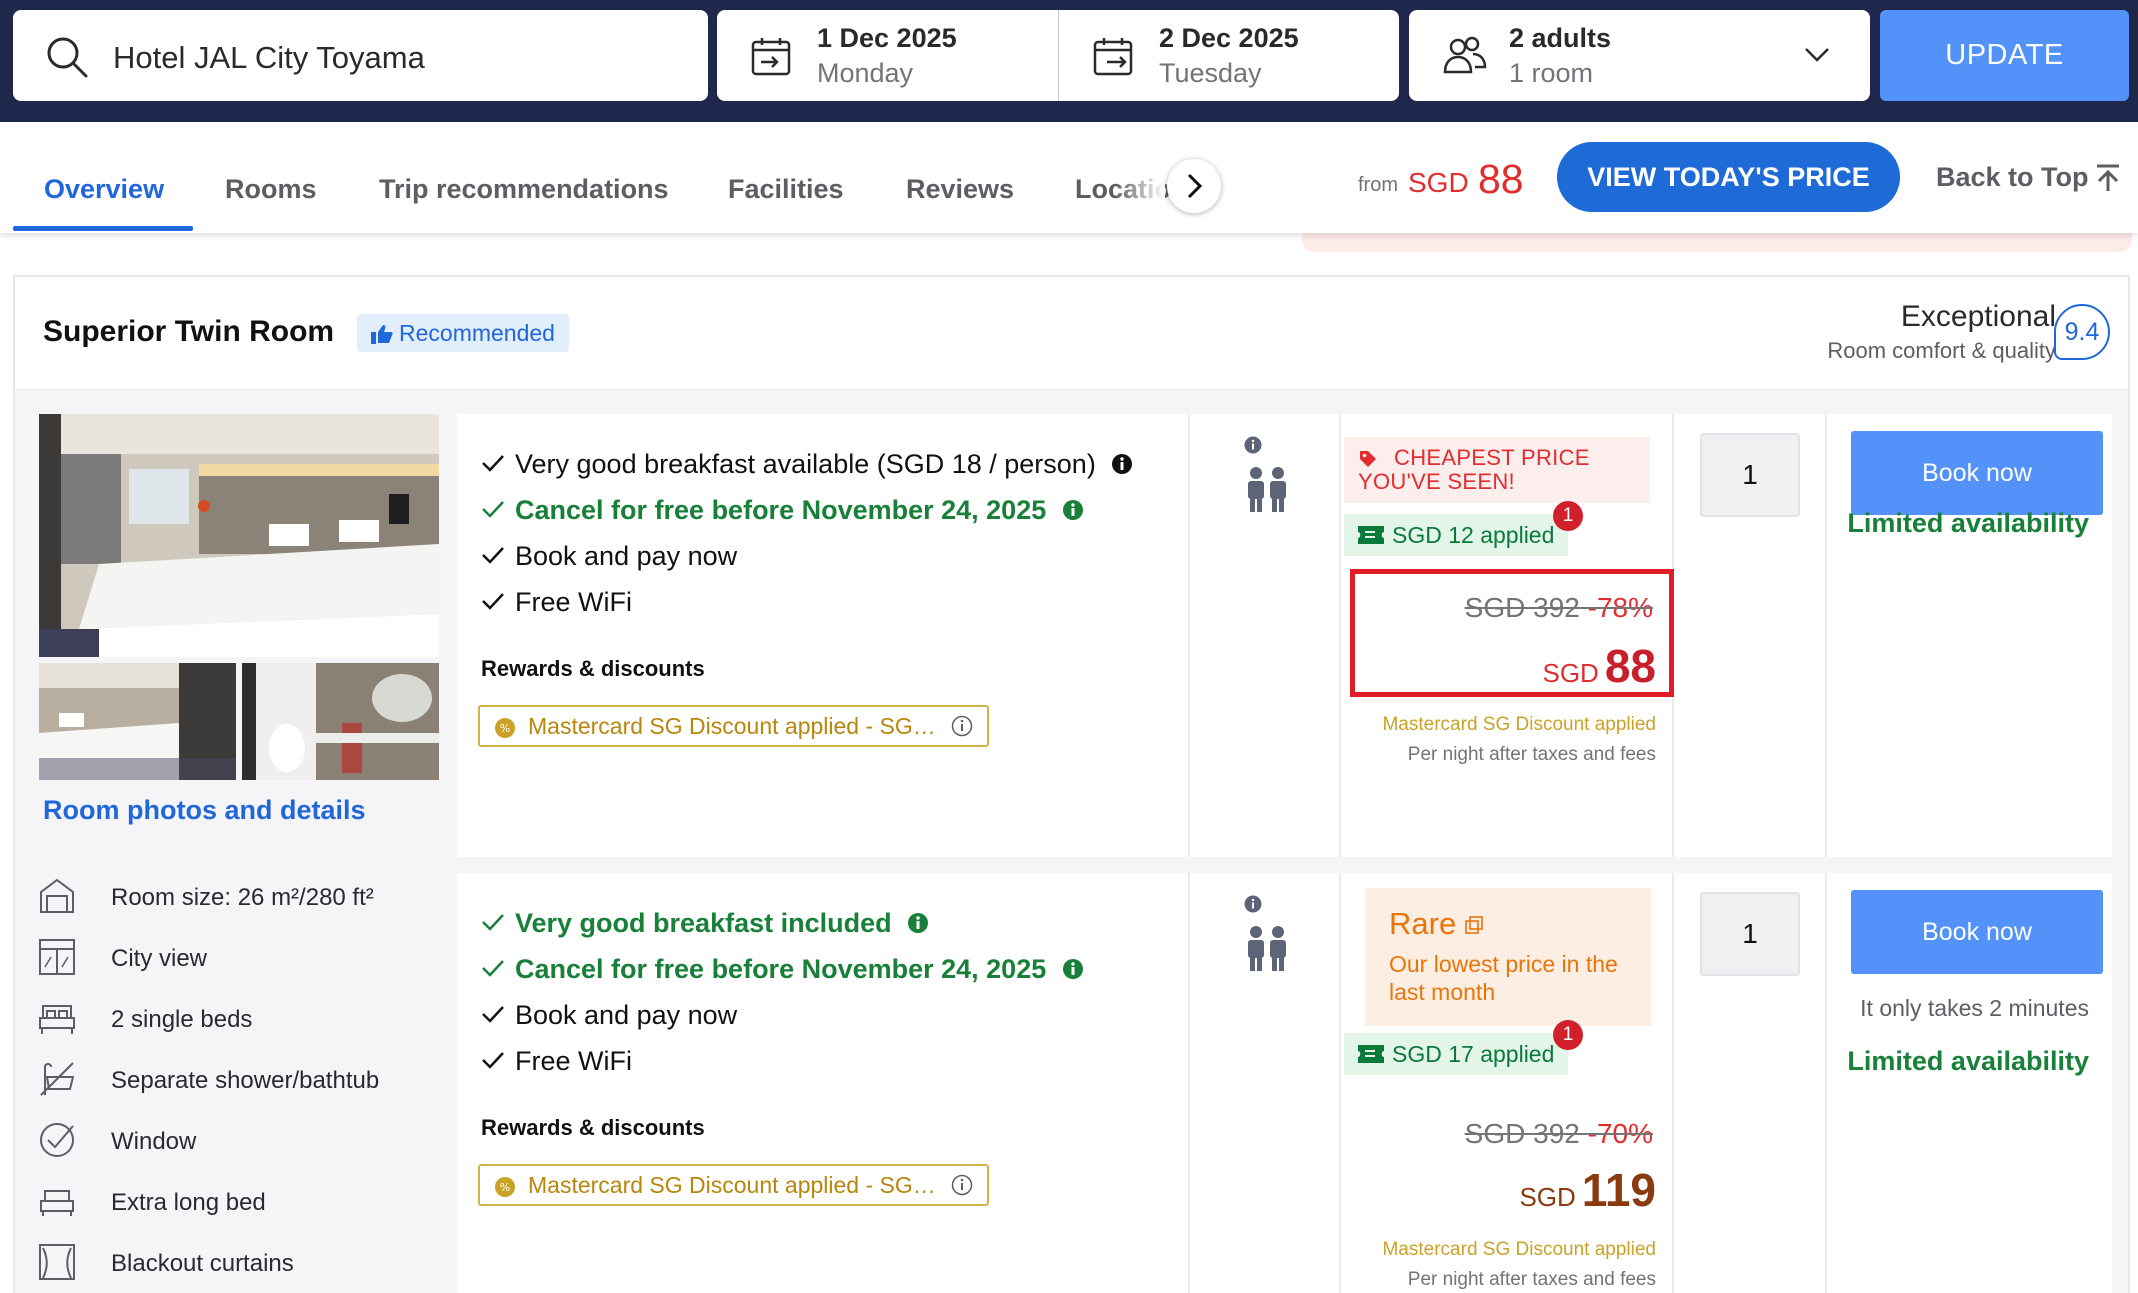  What do you see at coordinates (887, 55) in the screenshot?
I see `checkin-date-field: 1 Dec 2025 Monday` at bounding box center [887, 55].